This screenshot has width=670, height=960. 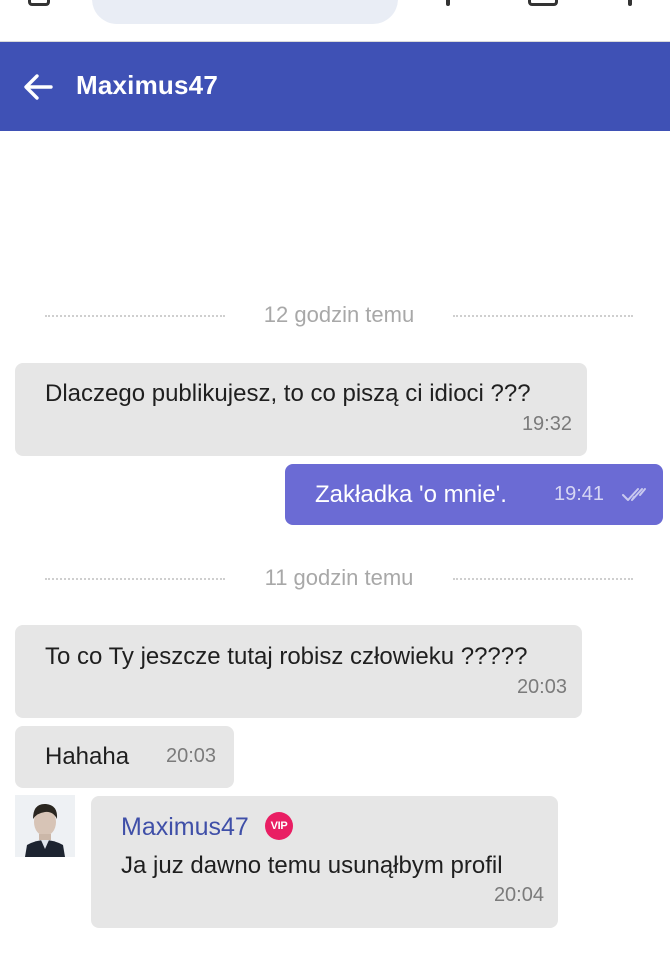 What do you see at coordinates (339, 315) in the screenshot?
I see `date-separator: 12 godzin temu` at bounding box center [339, 315].